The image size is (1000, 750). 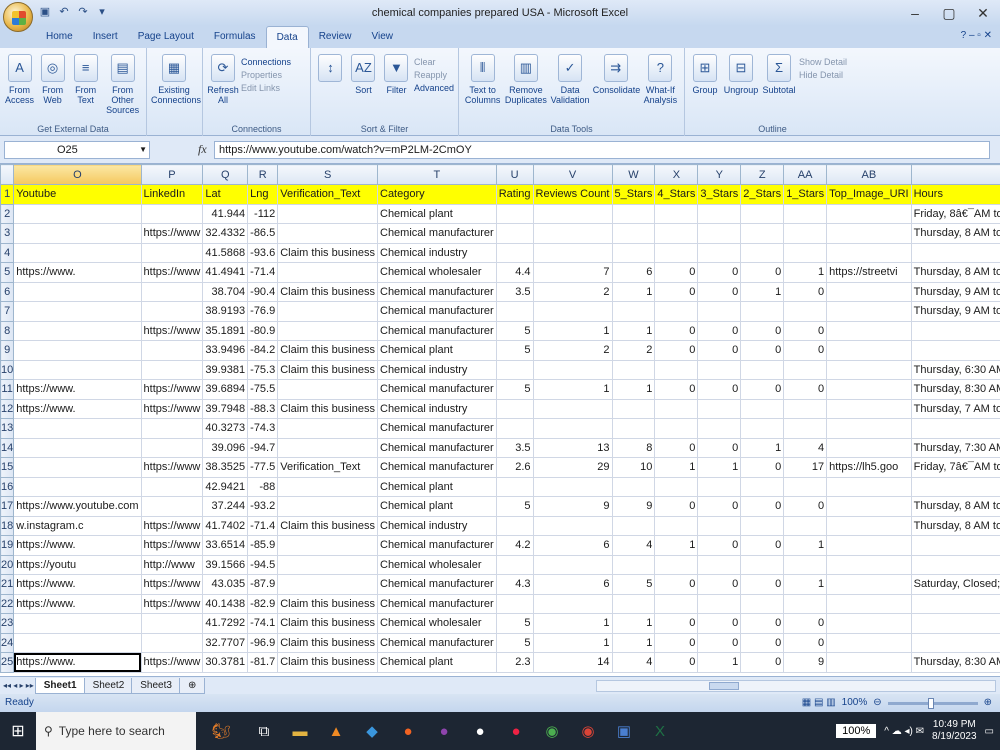 What do you see at coordinates (7, 506) in the screenshot?
I see `row-header: 17` at bounding box center [7, 506].